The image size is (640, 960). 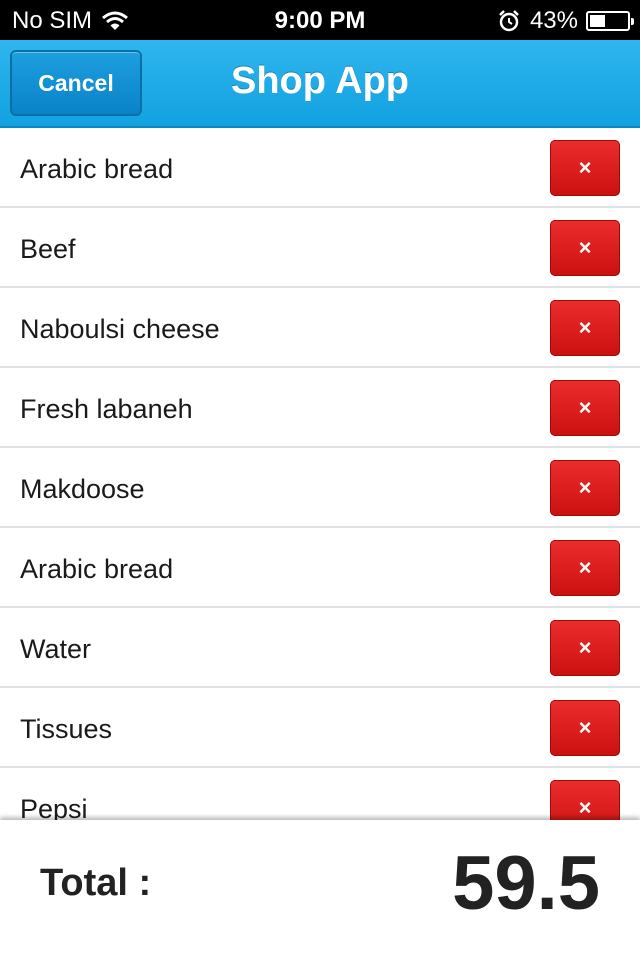 What do you see at coordinates (320, 248) in the screenshot?
I see `list-item: Beef ×` at bounding box center [320, 248].